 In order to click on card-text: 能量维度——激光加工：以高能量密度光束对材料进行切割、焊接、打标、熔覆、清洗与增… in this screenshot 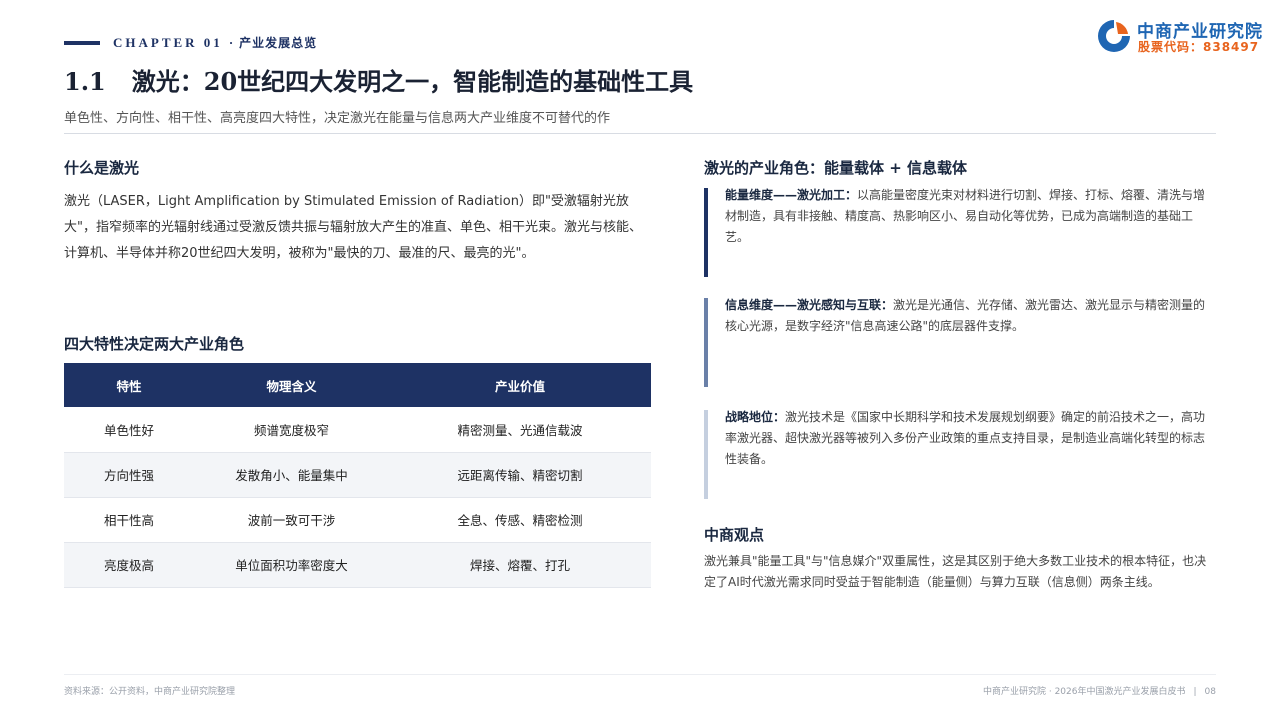, I will do `click(970, 216)`.